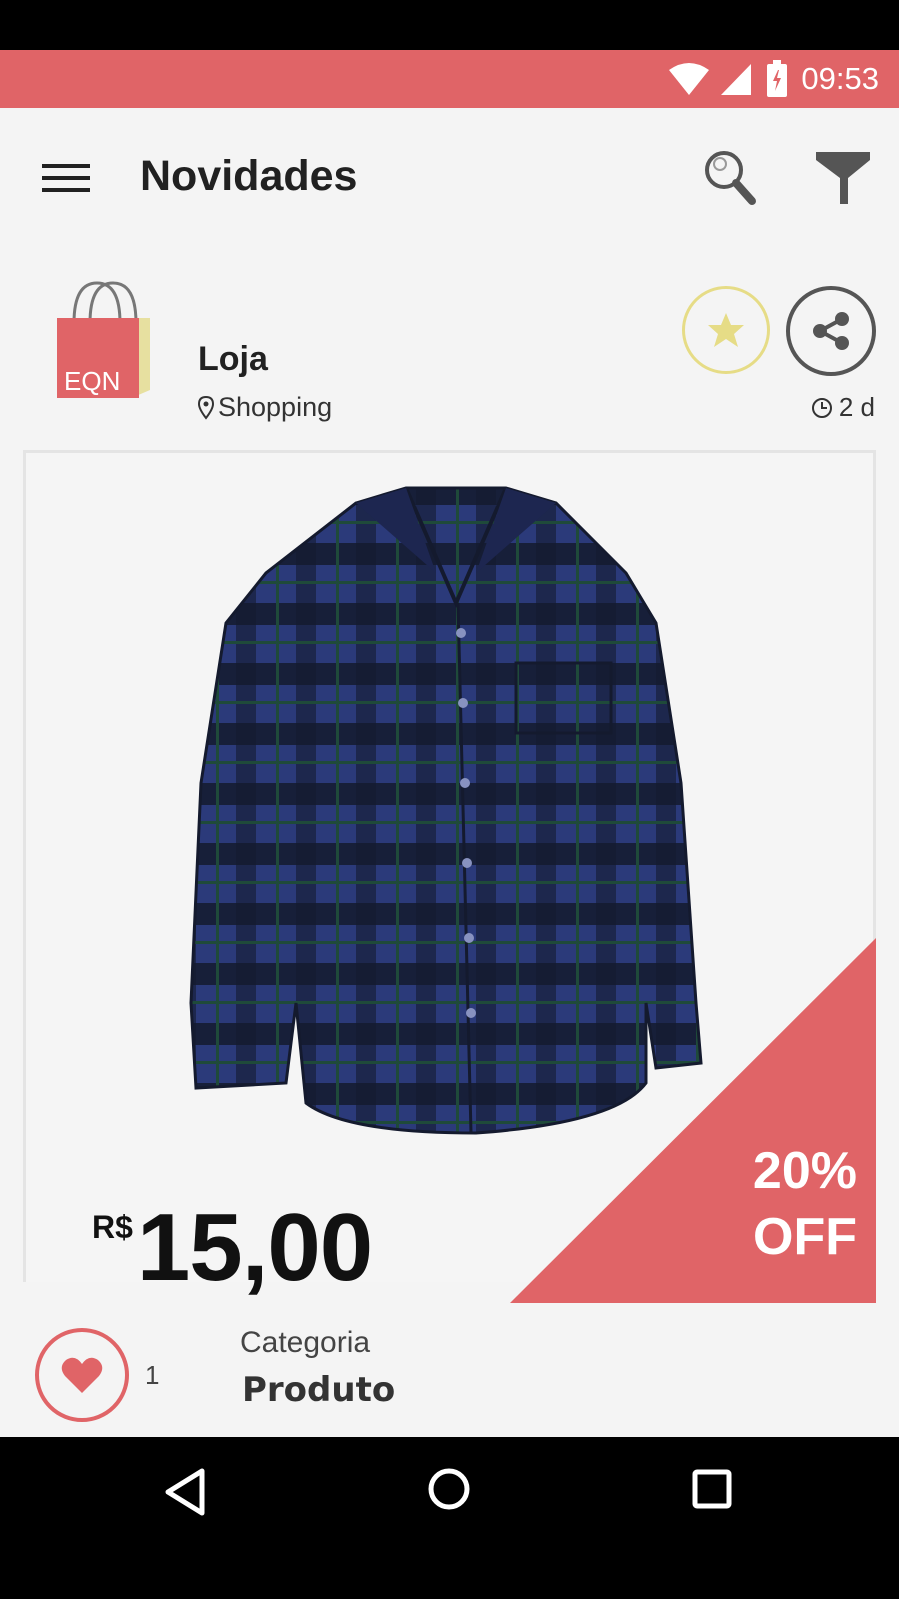 The height and width of the screenshot is (1599, 899). I want to click on favorite-button, so click(726, 330).